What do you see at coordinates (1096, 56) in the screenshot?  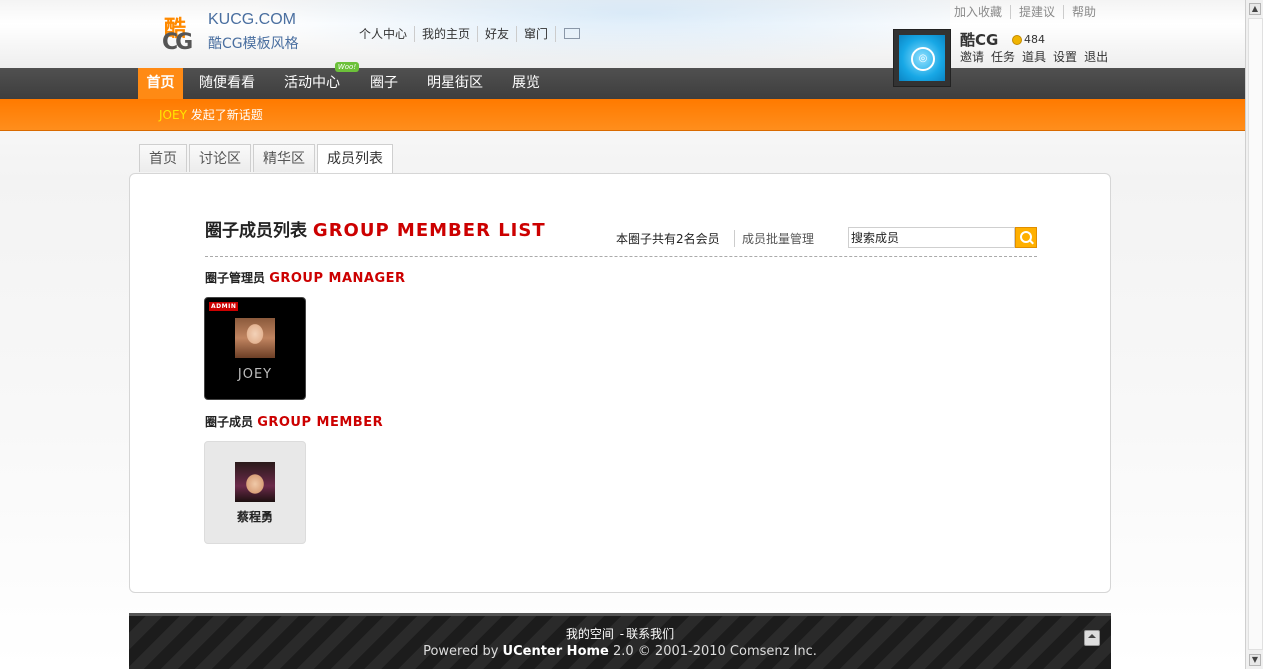 I see `logout-link: 退出` at bounding box center [1096, 56].